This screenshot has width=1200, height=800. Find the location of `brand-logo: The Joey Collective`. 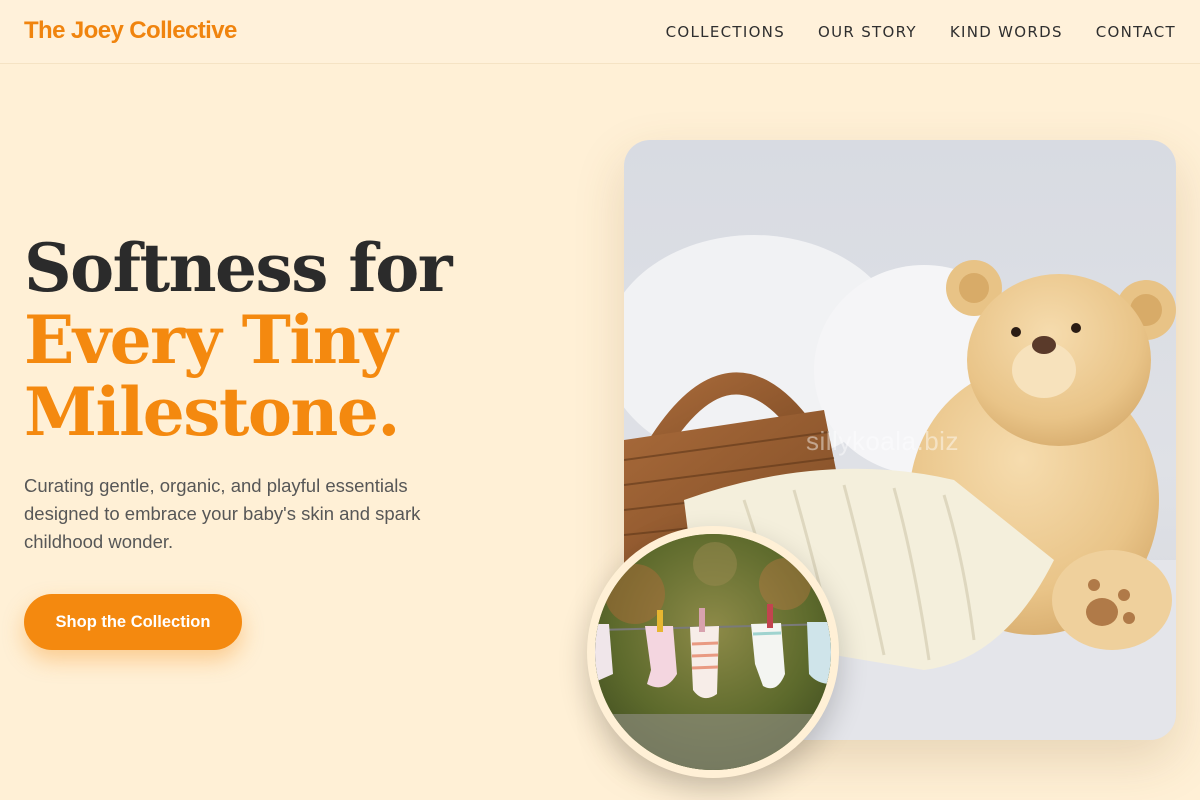

brand-logo: The Joey Collective is located at coordinates (130, 31).